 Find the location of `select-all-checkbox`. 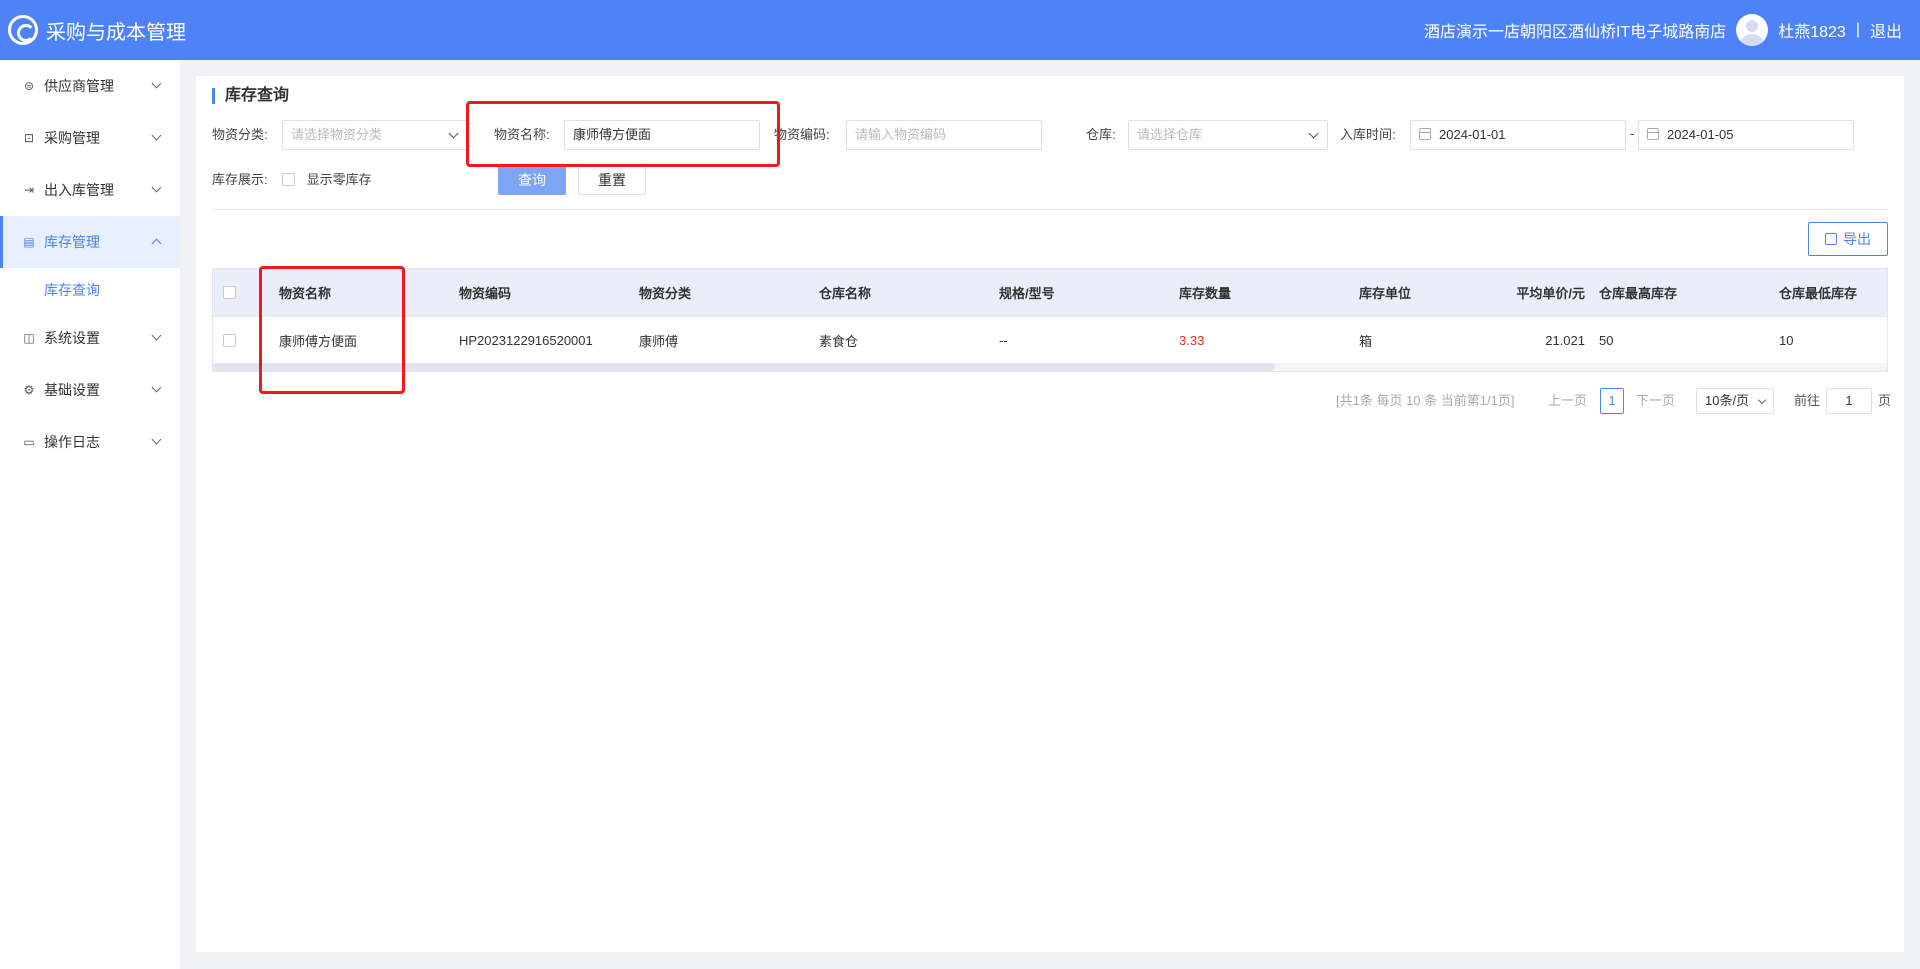

select-all-checkbox is located at coordinates (229, 292).